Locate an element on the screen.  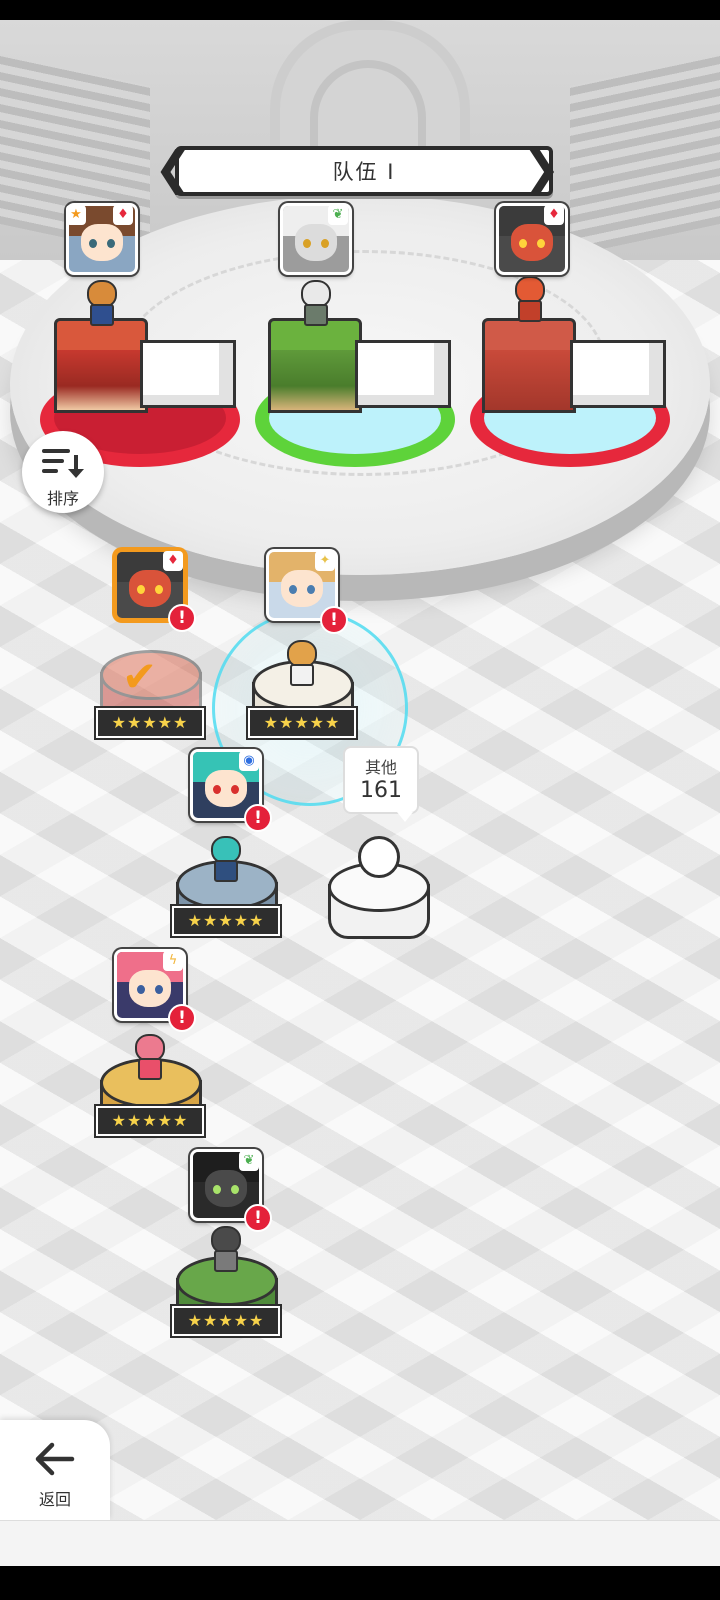
checkmark-icon: ✔ is located at coordinates (140, 676).